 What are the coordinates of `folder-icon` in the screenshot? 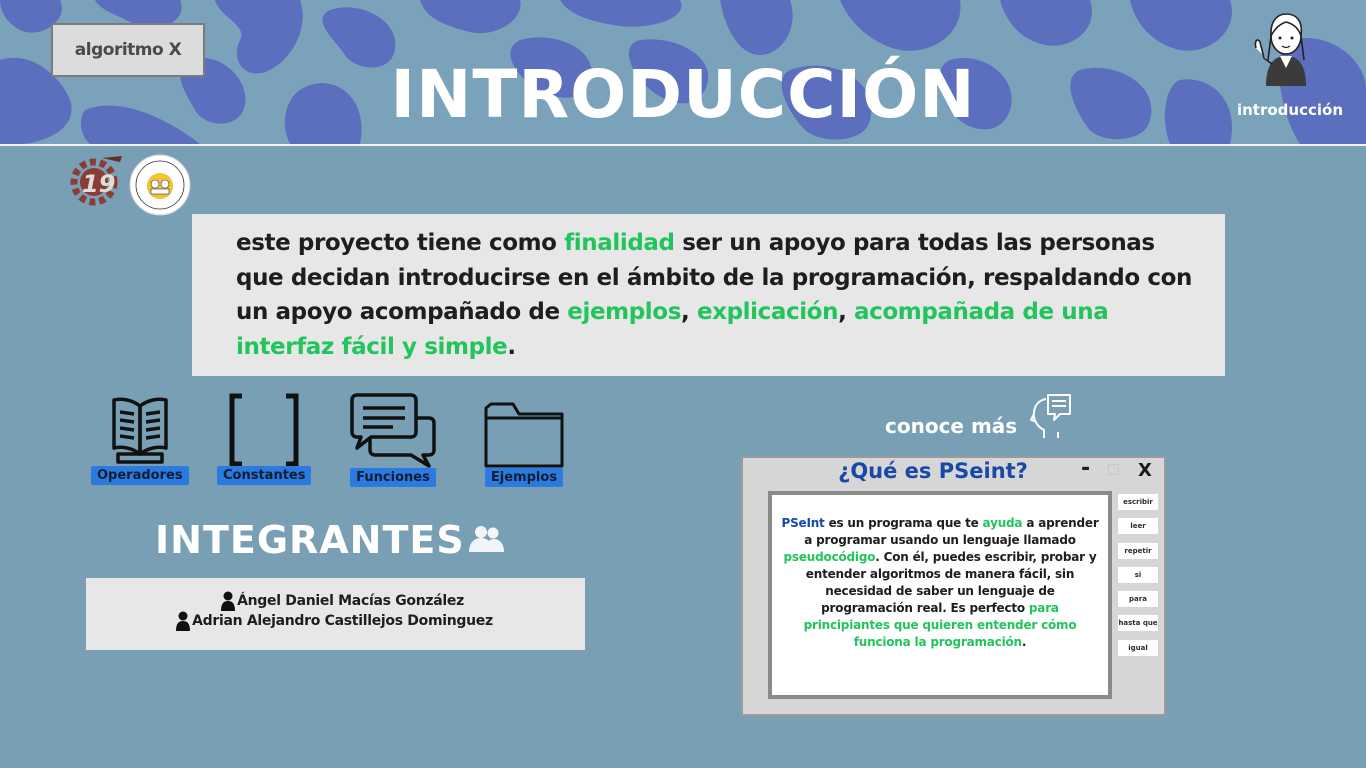 It's located at (524, 435).